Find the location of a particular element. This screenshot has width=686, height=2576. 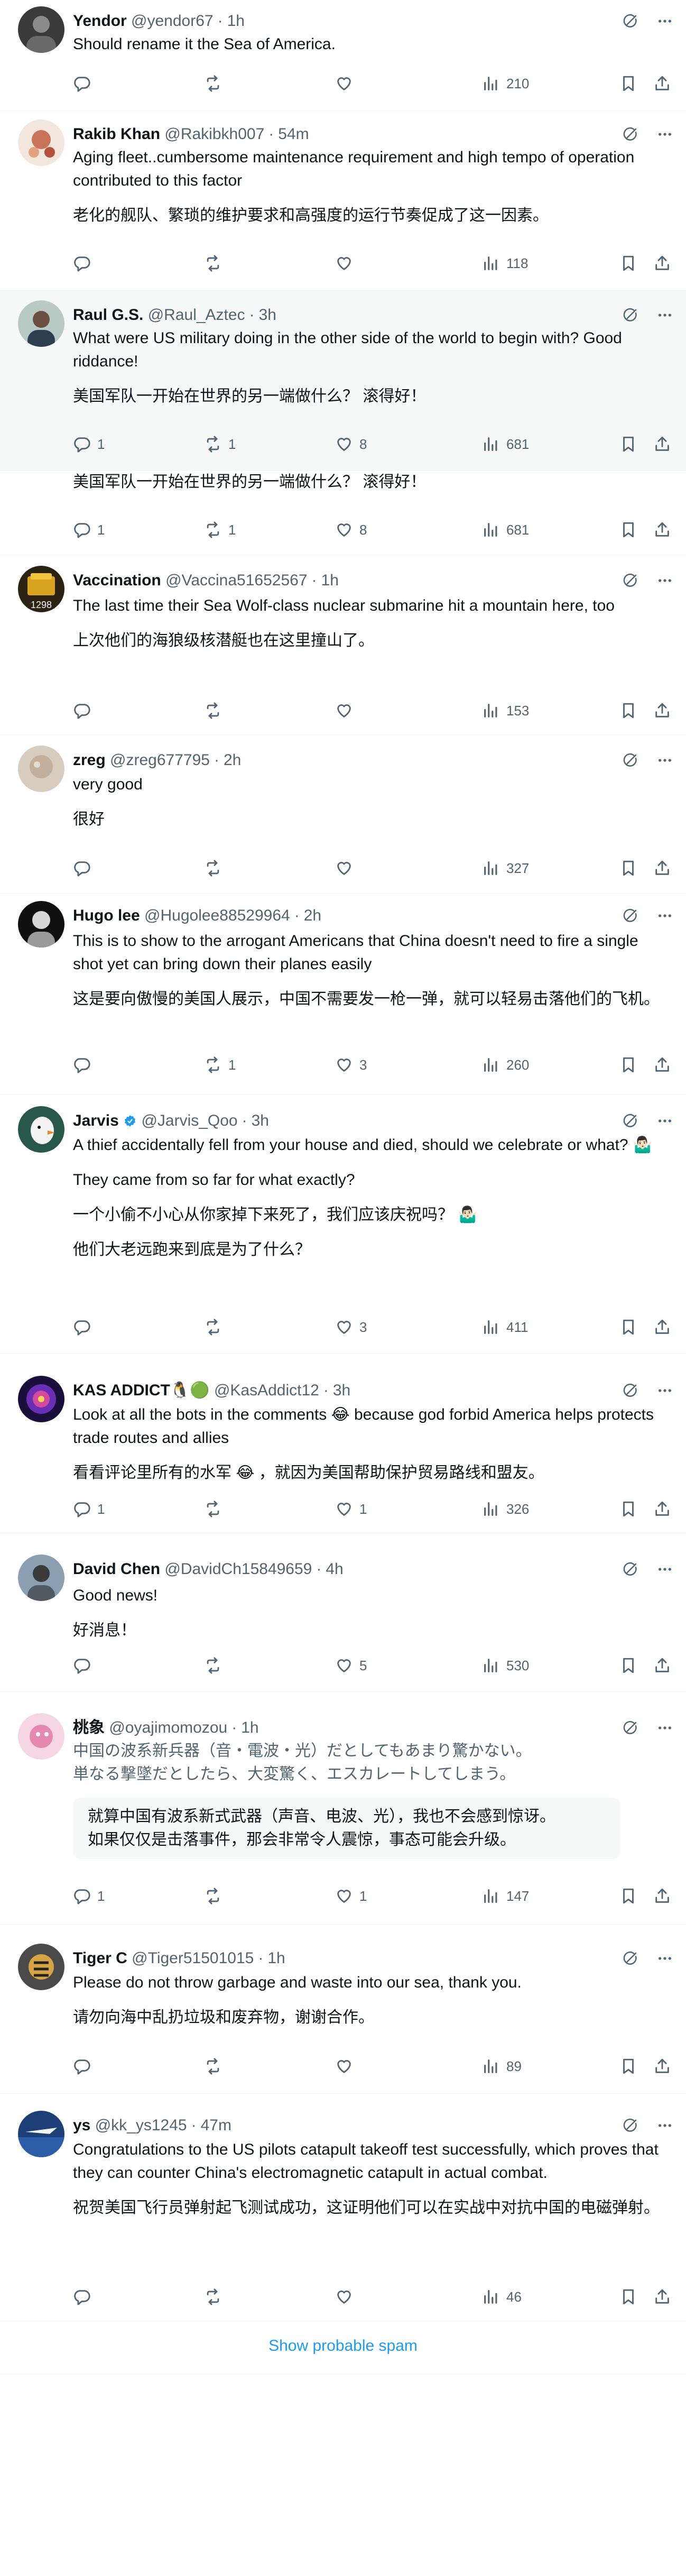

show-probable-spam-link: Show probable spam is located at coordinates (343, 2346).